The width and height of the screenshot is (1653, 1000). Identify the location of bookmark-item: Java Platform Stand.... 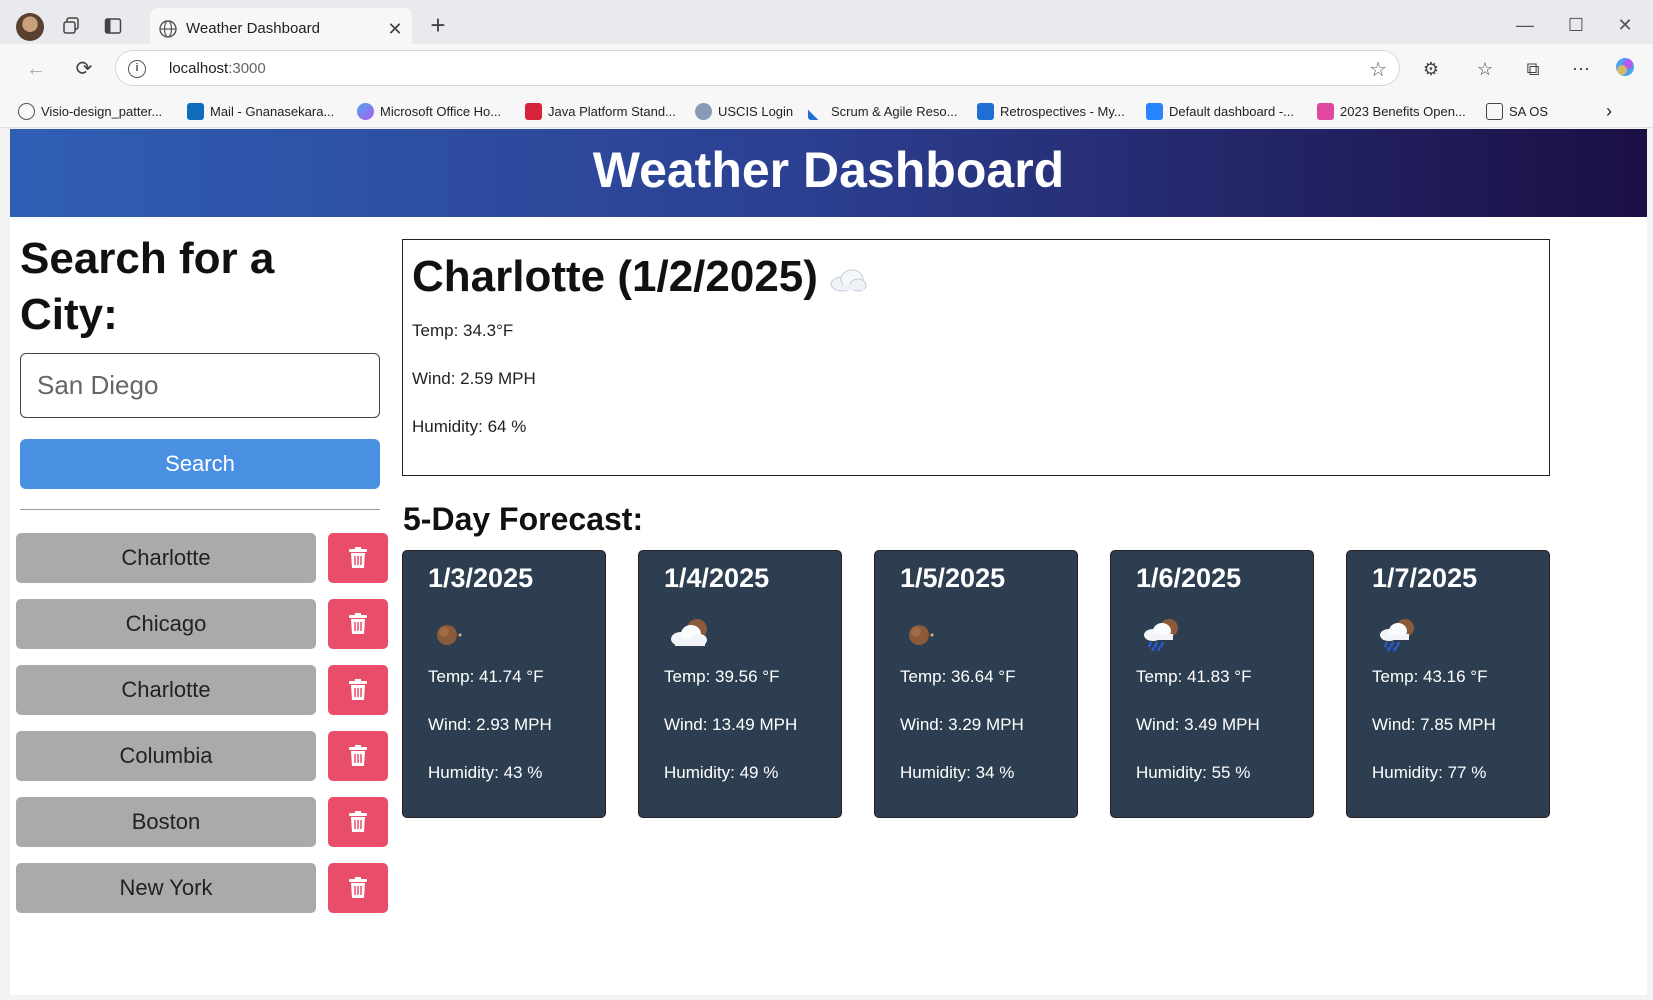
(600, 111).